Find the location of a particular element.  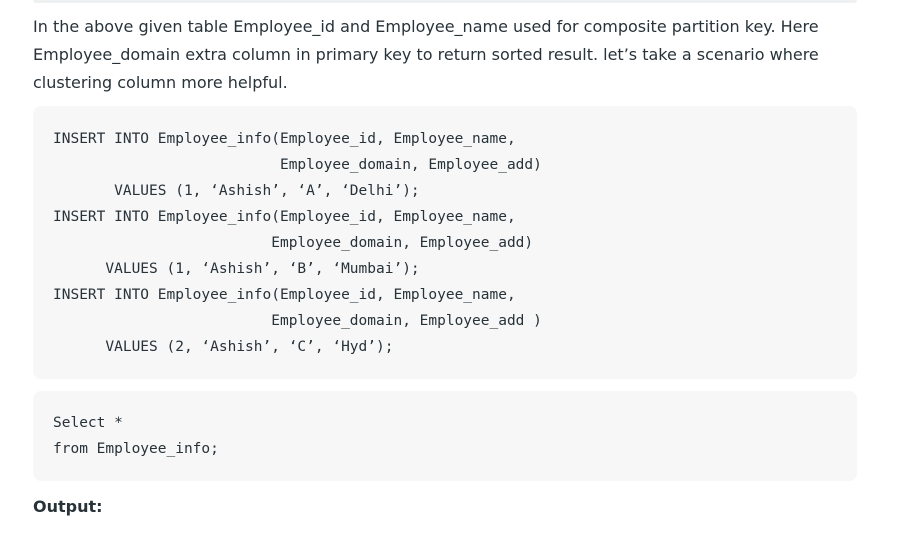

previous-block-edge is located at coordinates (445, 1).